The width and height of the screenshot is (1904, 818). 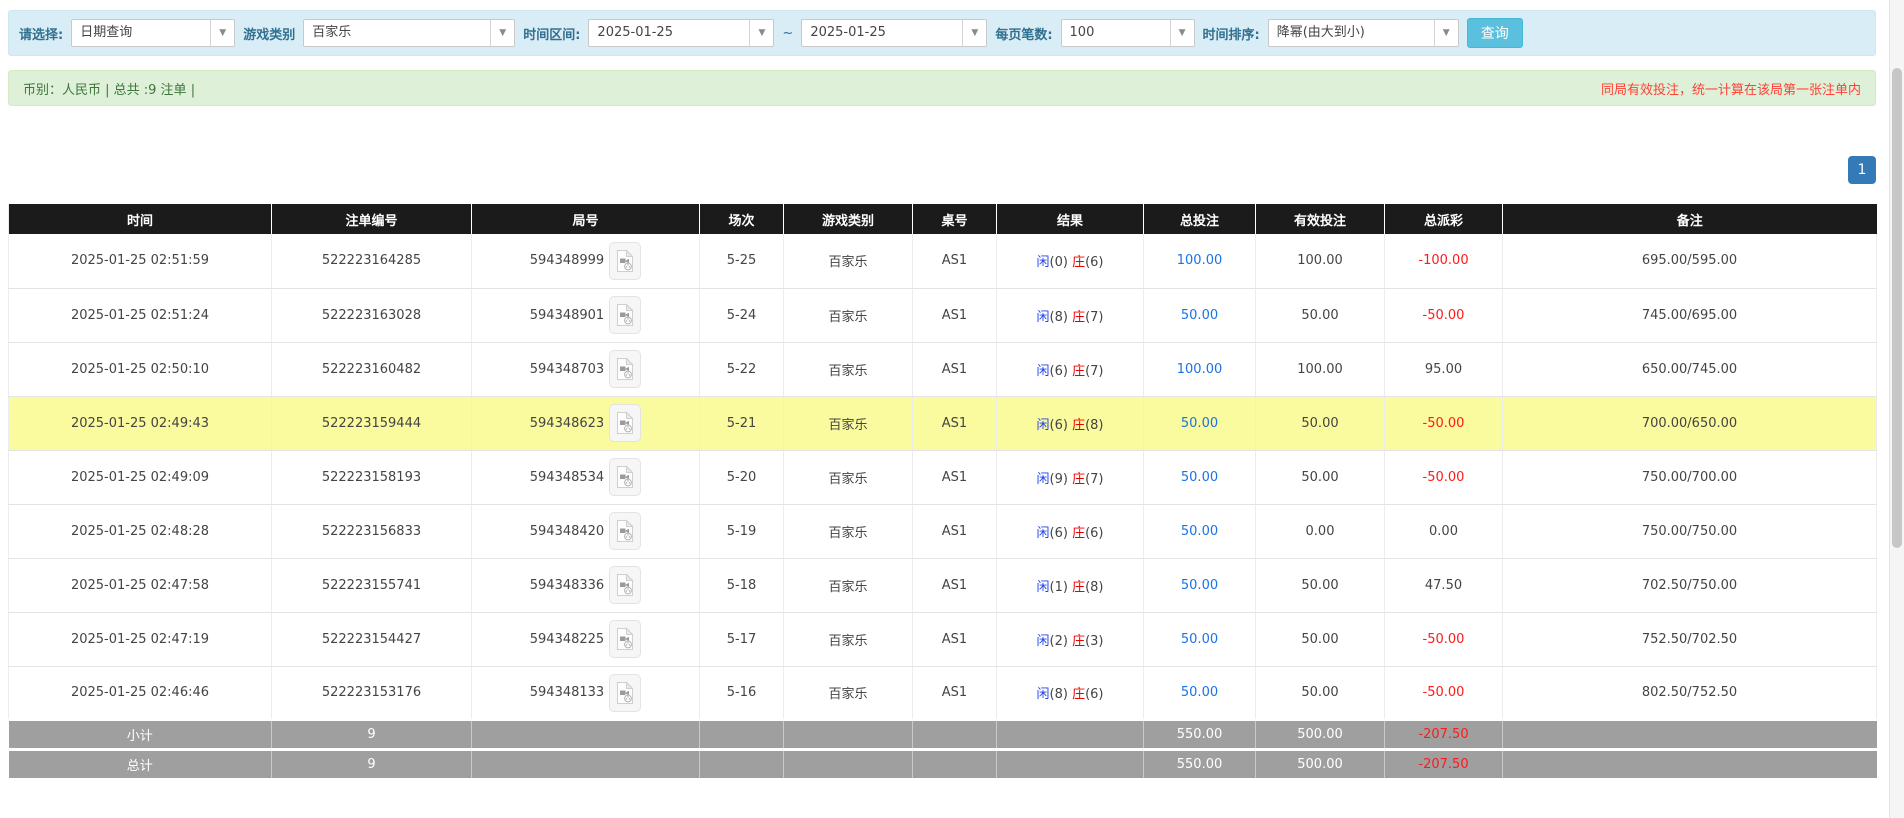 What do you see at coordinates (942, 170) in the screenshot?
I see `pagination: 1` at bounding box center [942, 170].